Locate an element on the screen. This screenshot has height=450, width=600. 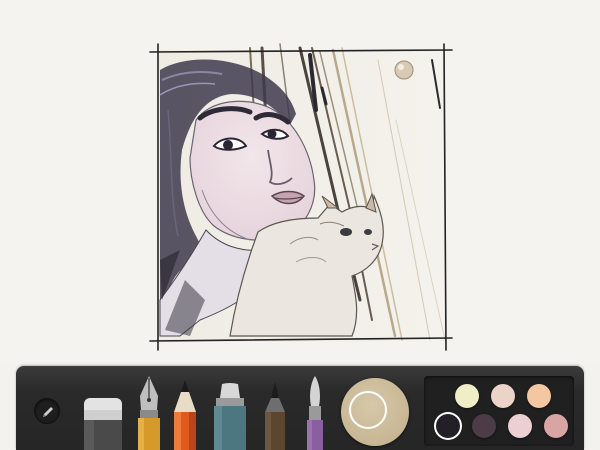
pencil-tool is located at coordinates (185, 414).